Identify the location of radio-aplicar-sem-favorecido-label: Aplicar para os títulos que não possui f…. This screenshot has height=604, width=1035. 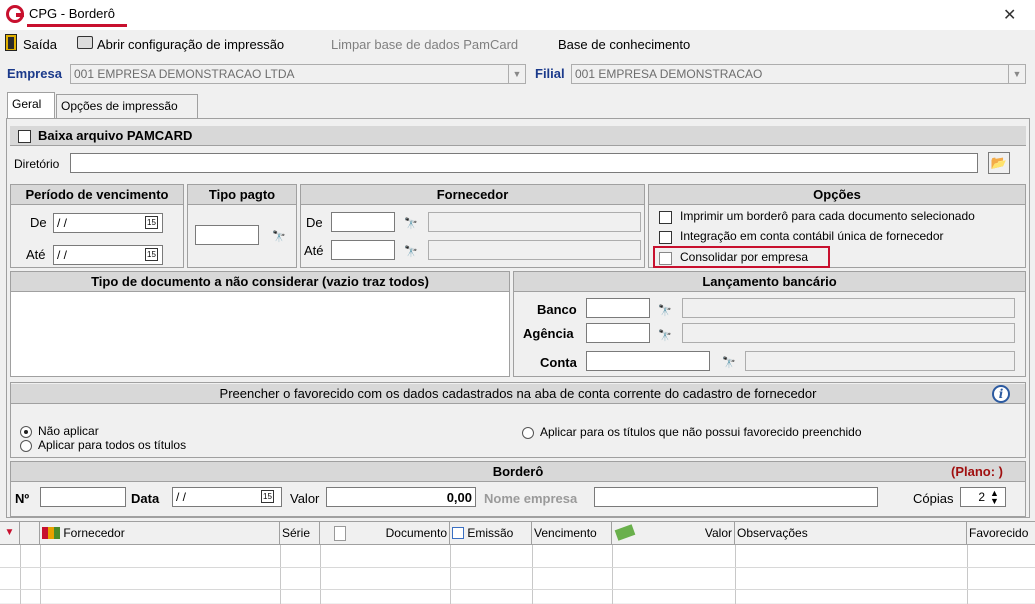
(701, 432).